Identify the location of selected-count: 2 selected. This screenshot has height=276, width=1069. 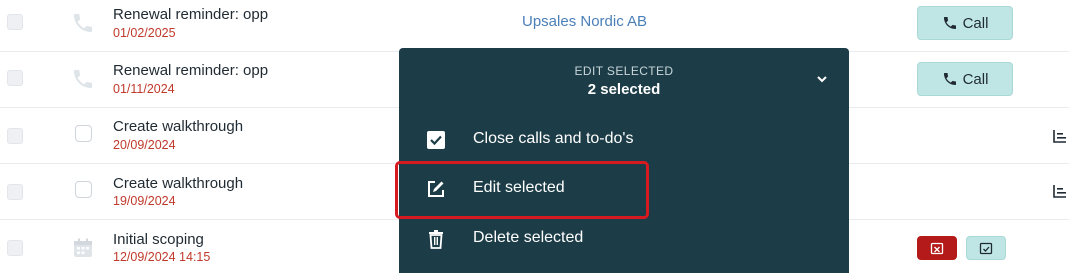
(624, 89).